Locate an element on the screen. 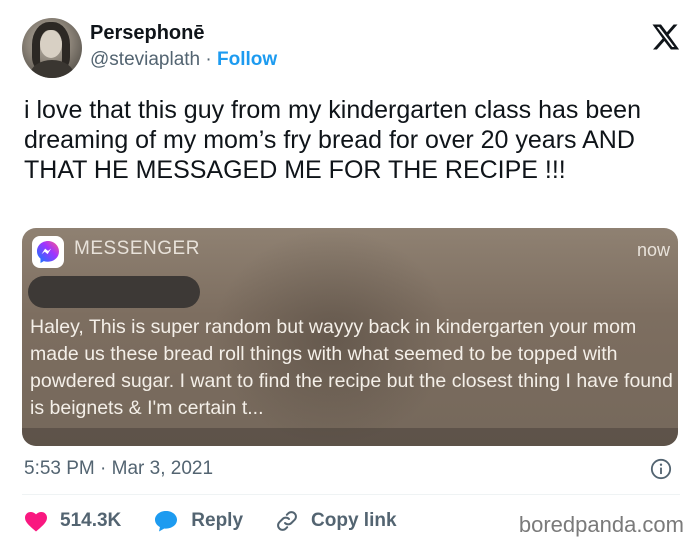 The height and width of the screenshot is (548, 700). author-handle-row: @steviaplath · Follow is located at coordinates (183, 60).